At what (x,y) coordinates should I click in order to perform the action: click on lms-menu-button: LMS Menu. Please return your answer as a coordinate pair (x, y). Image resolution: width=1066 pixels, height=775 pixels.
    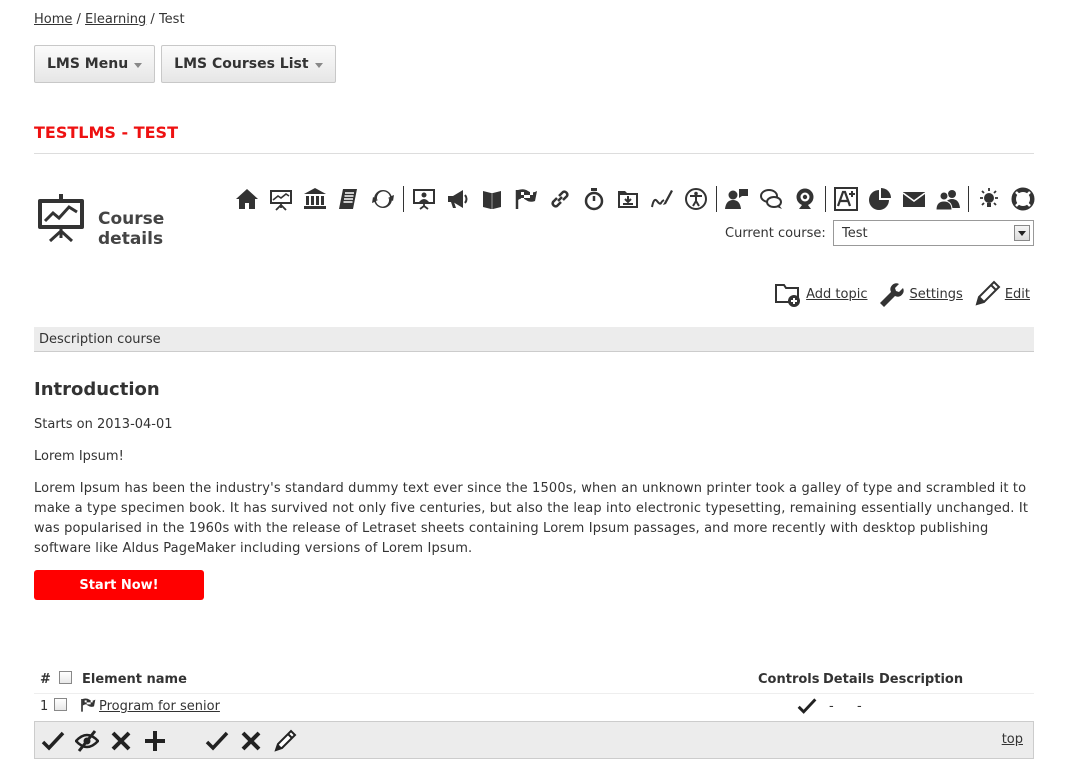
    Looking at the image, I should click on (95, 64).